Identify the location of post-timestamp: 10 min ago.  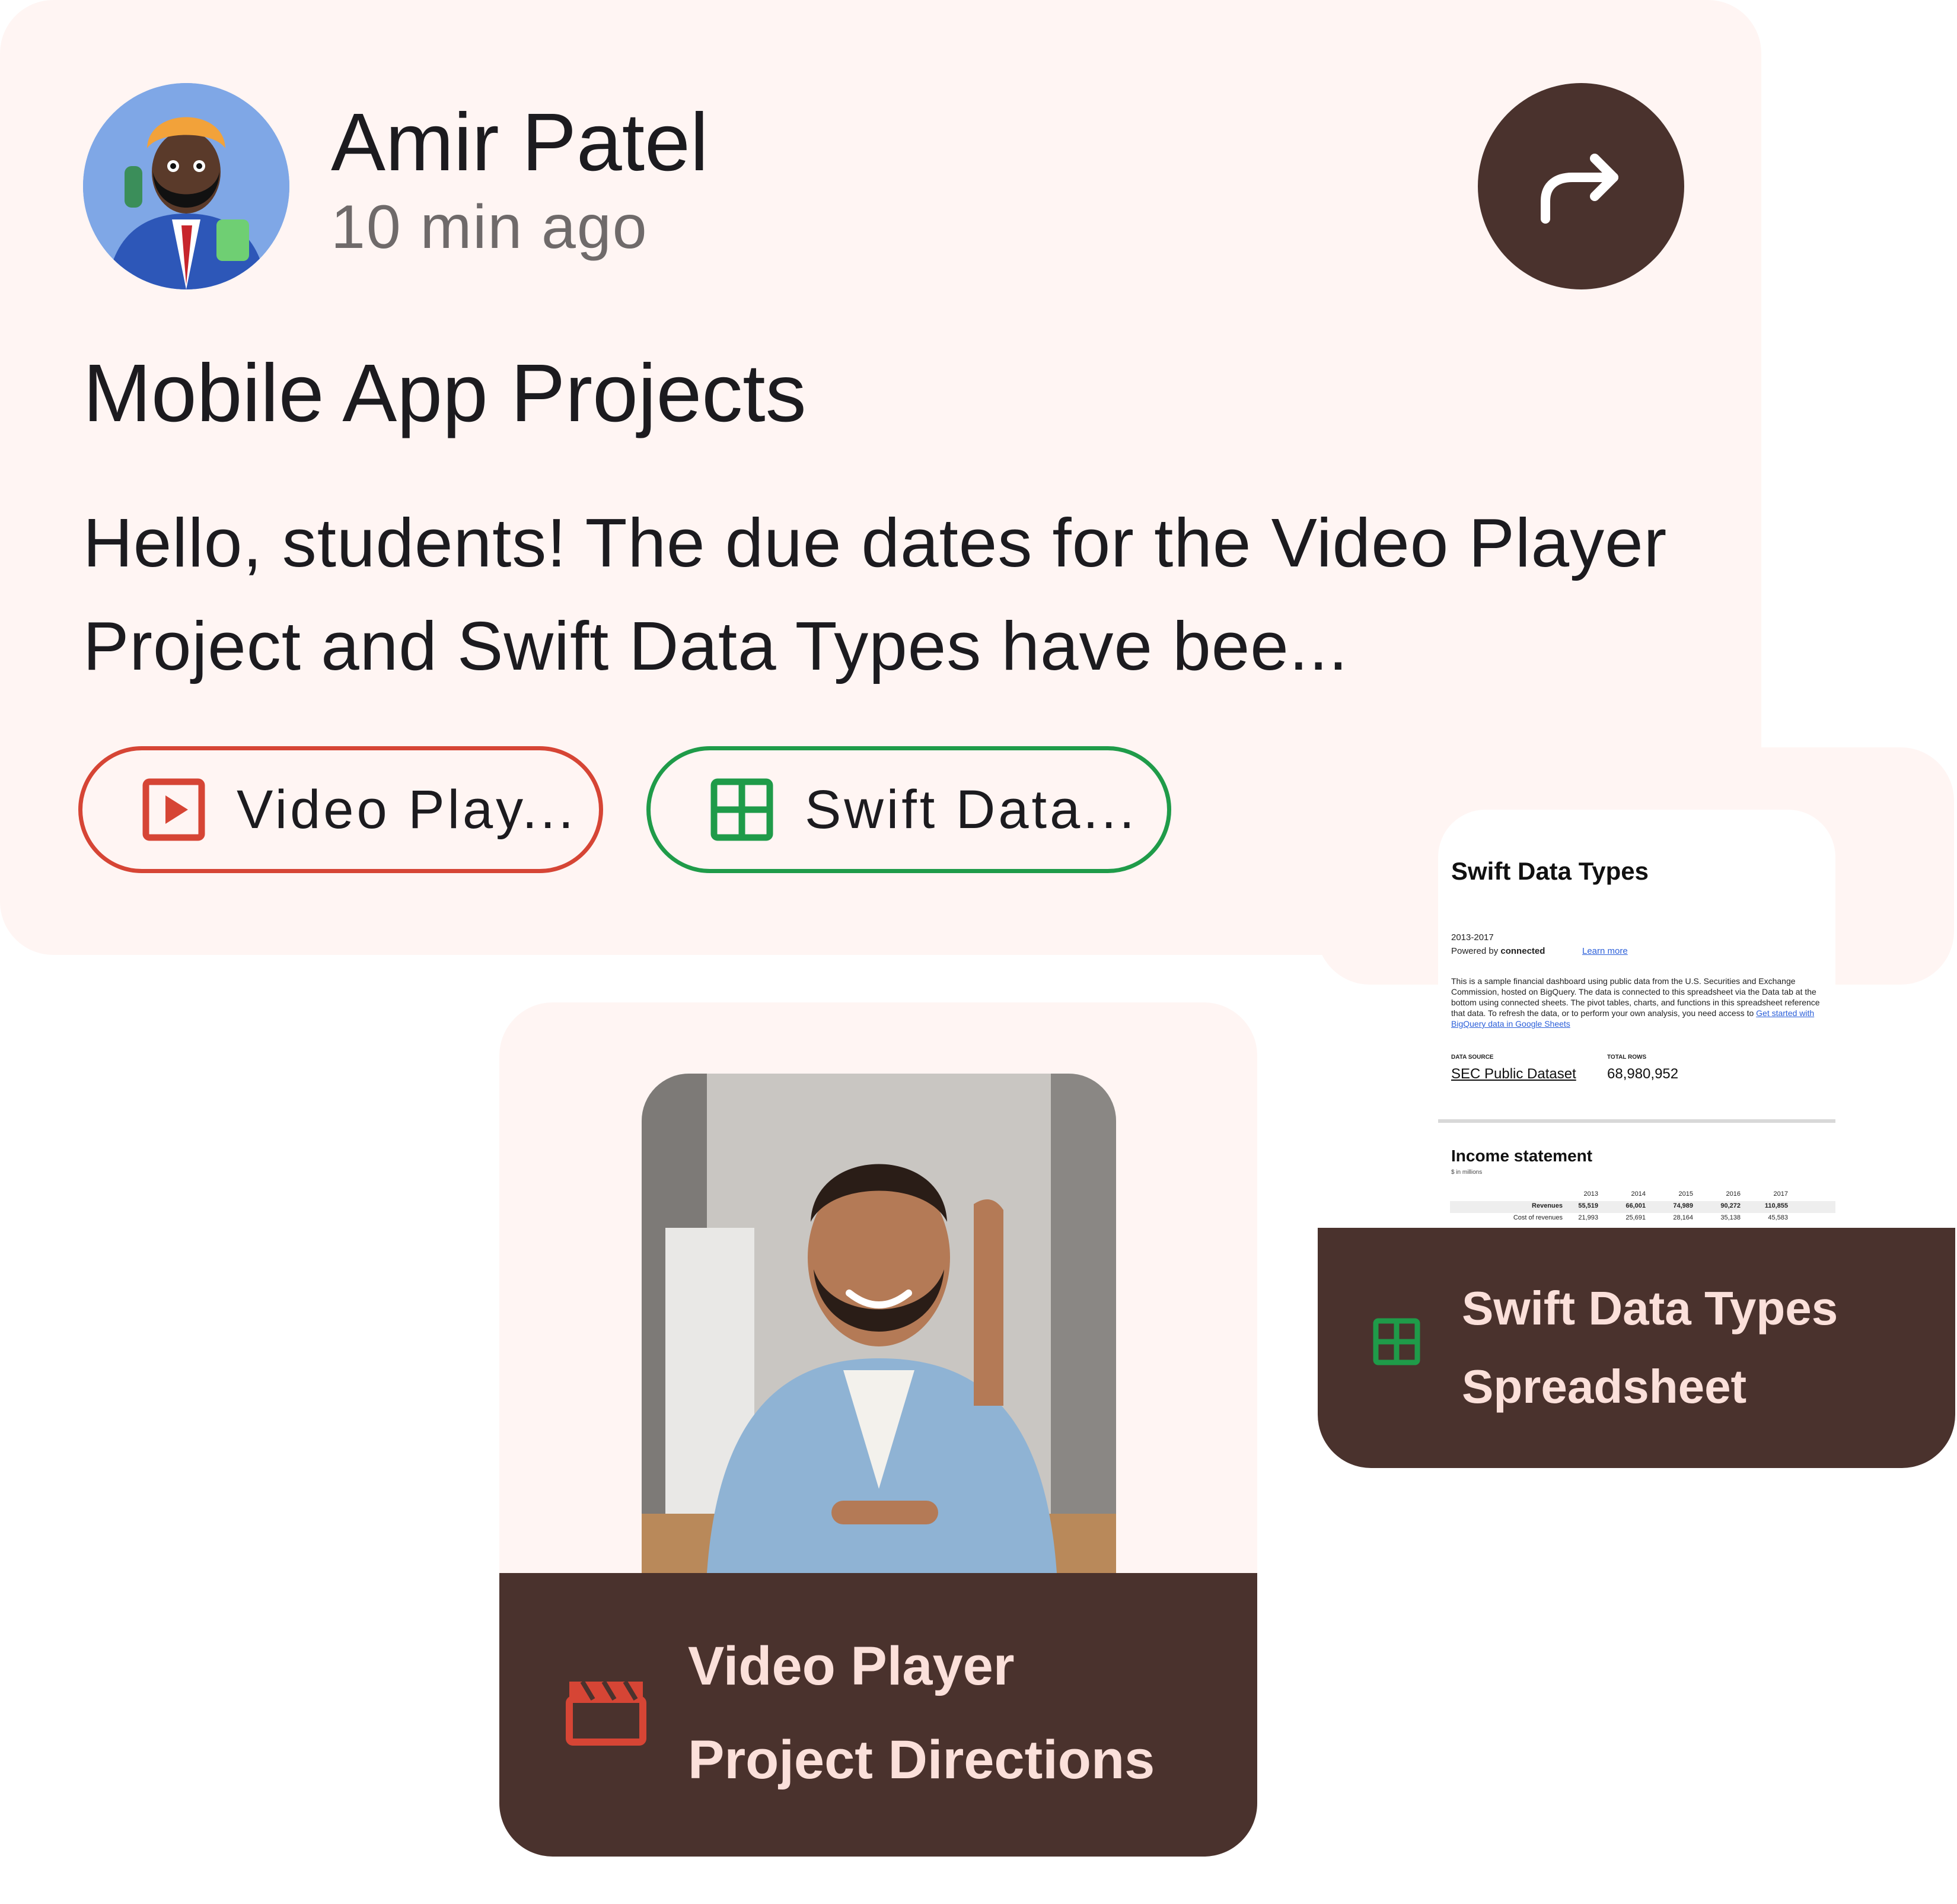
(489, 228).